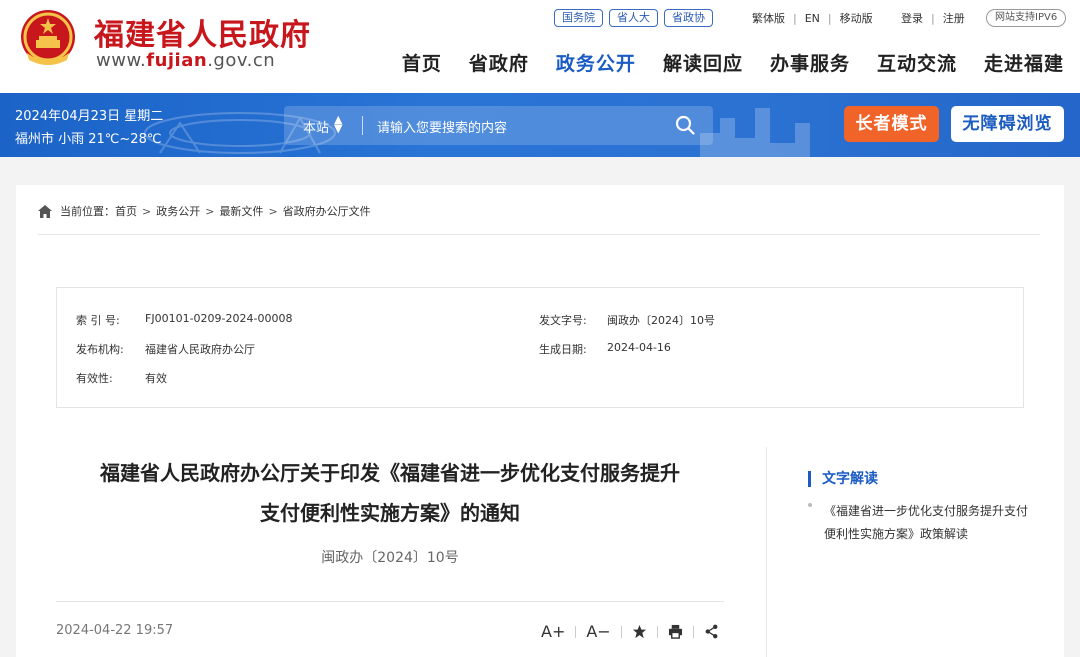  Describe the element at coordinates (711, 631) in the screenshot. I see `share-icon` at that location.